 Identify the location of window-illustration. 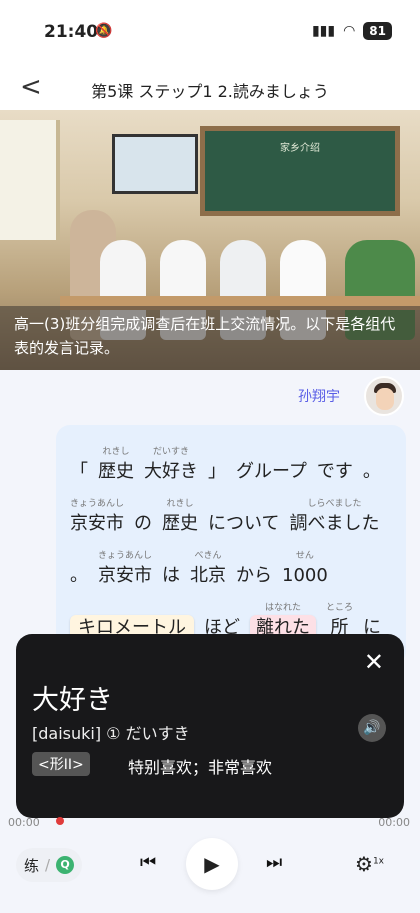
(30, 180).